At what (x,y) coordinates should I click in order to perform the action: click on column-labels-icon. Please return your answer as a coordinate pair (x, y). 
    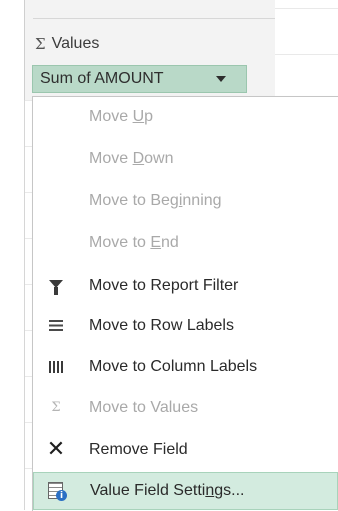
    Looking at the image, I should click on (56, 367).